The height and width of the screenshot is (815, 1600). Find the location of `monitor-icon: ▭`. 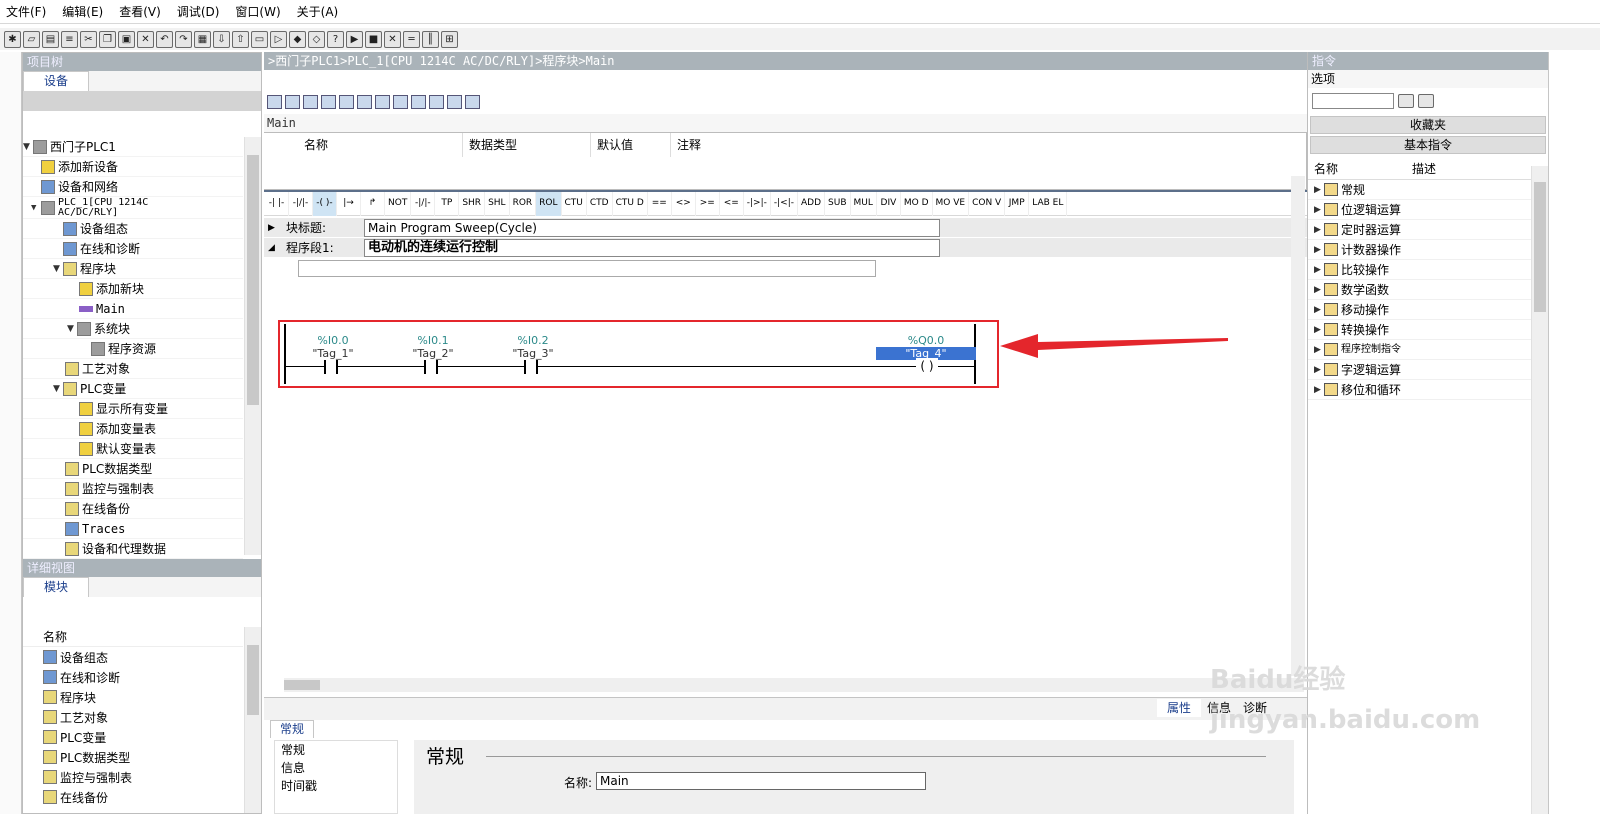

monitor-icon: ▭ is located at coordinates (259, 39).